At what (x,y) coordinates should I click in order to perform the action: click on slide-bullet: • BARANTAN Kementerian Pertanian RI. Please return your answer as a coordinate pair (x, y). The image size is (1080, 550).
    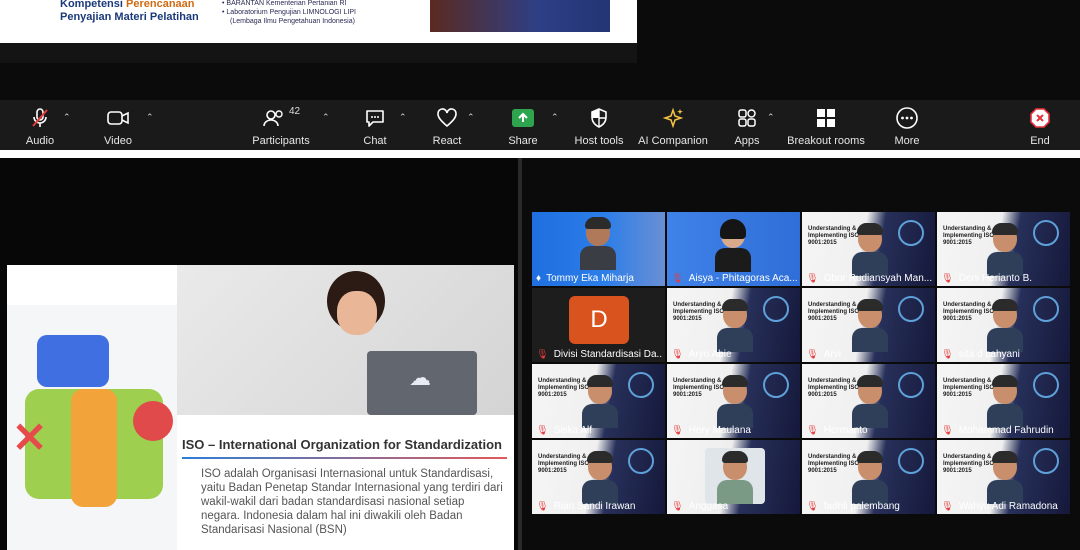
    Looking at the image, I should click on (284, 3).